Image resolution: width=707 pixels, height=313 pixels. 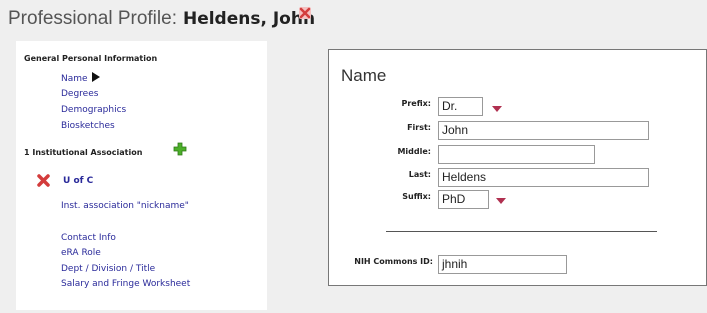 What do you see at coordinates (180, 149) in the screenshot?
I see `add-institution-icon` at bounding box center [180, 149].